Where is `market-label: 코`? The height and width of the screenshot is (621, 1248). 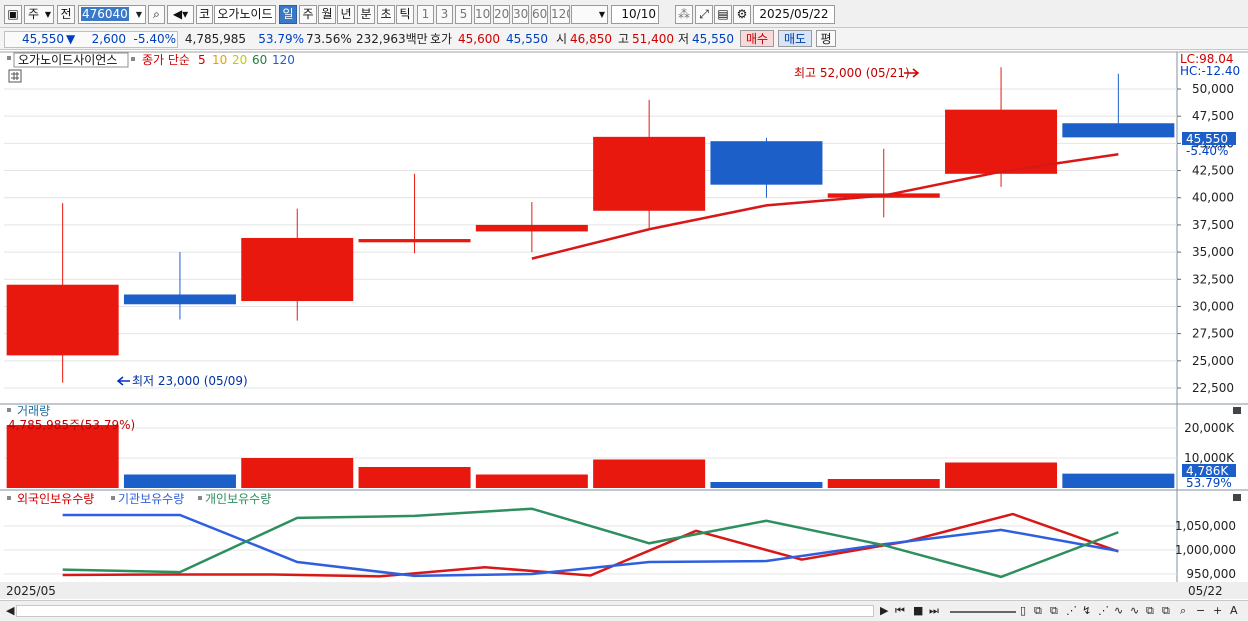
market-label: 코 is located at coordinates (204, 14).